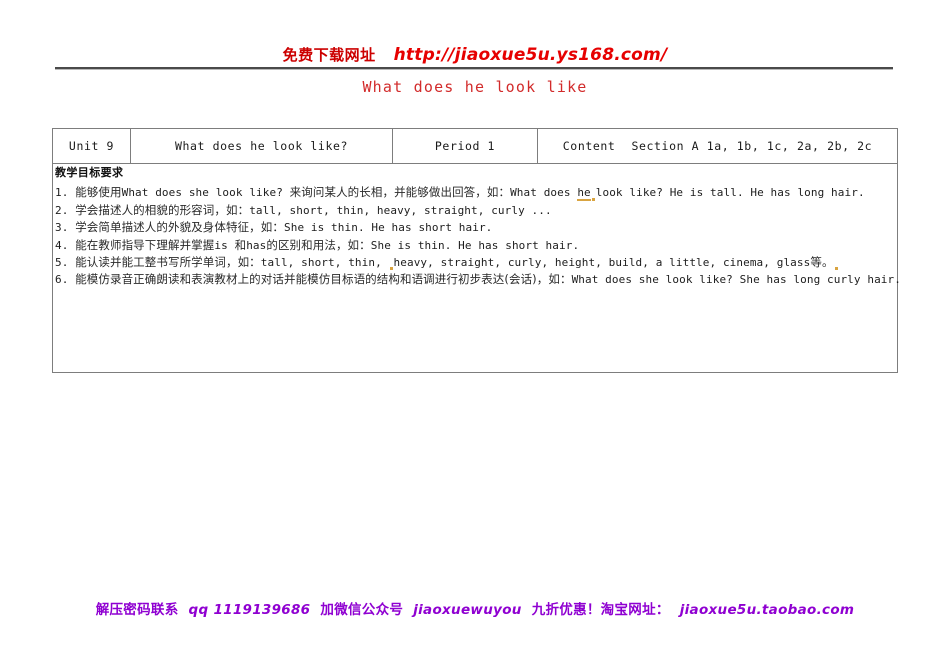 The image size is (950, 672). I want to click on objective-number: 4., so click(62, 245).